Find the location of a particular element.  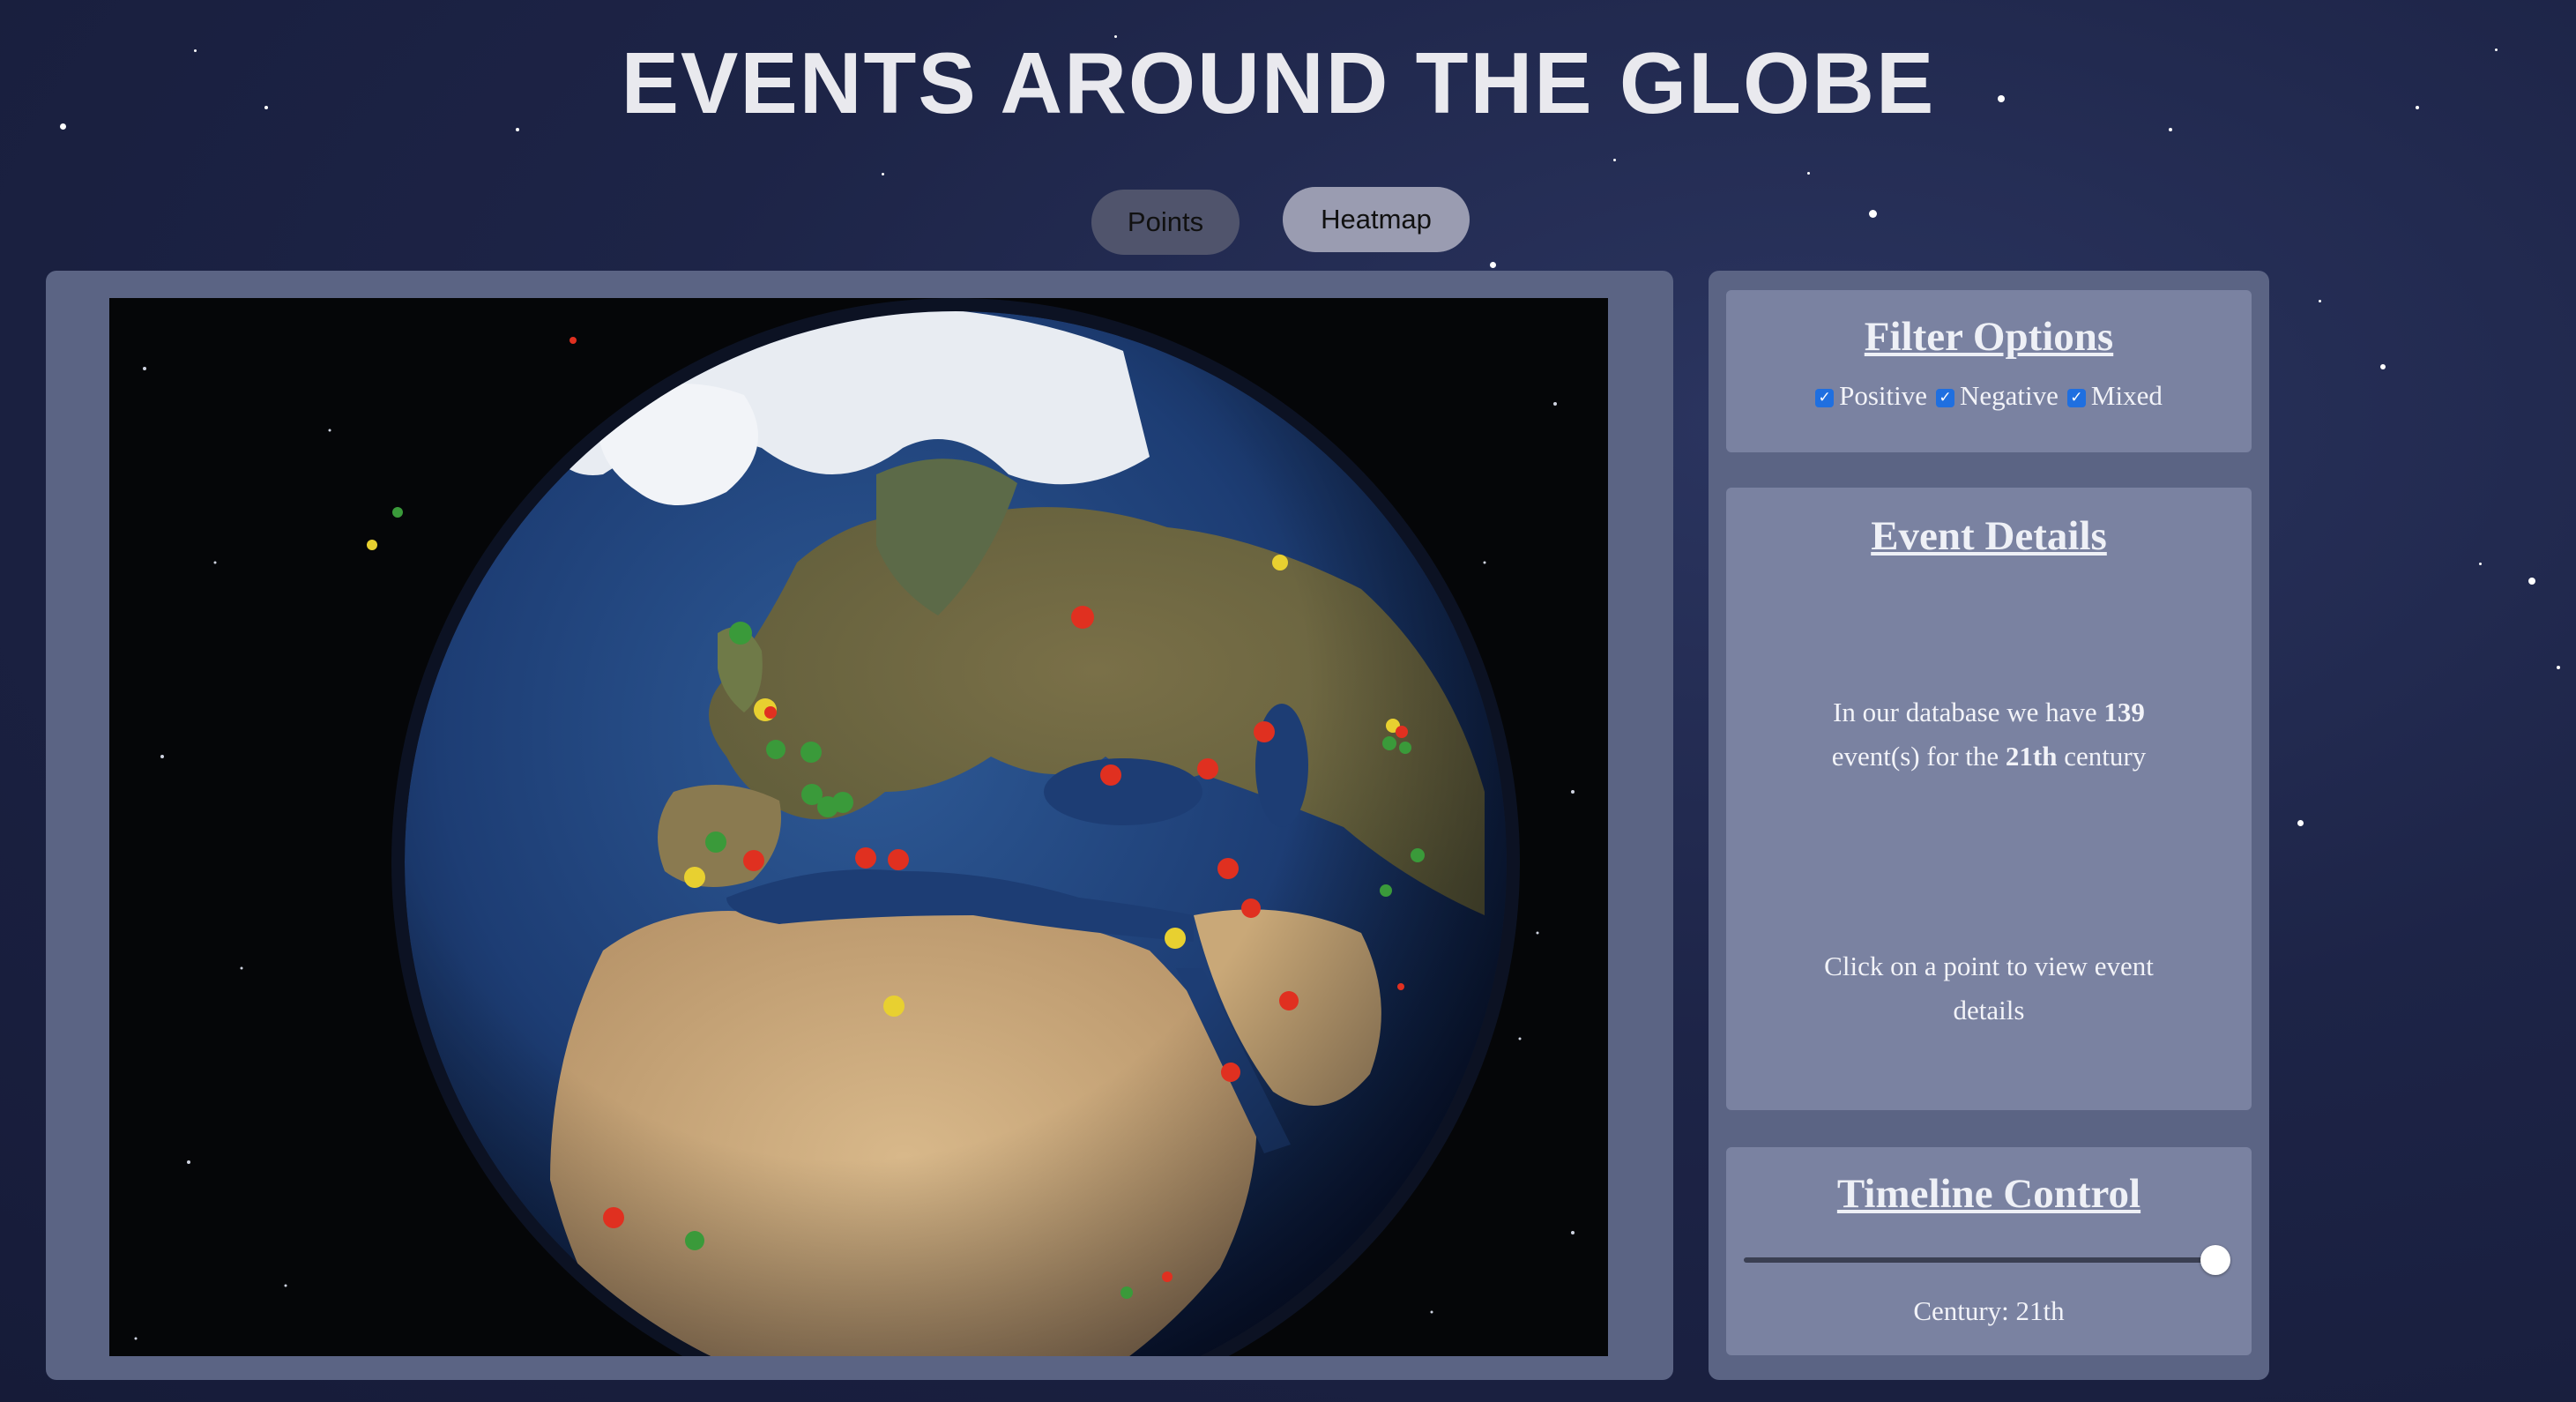

event-details-hint: Click on a point to view event details is located at coordinates (1989, 988).